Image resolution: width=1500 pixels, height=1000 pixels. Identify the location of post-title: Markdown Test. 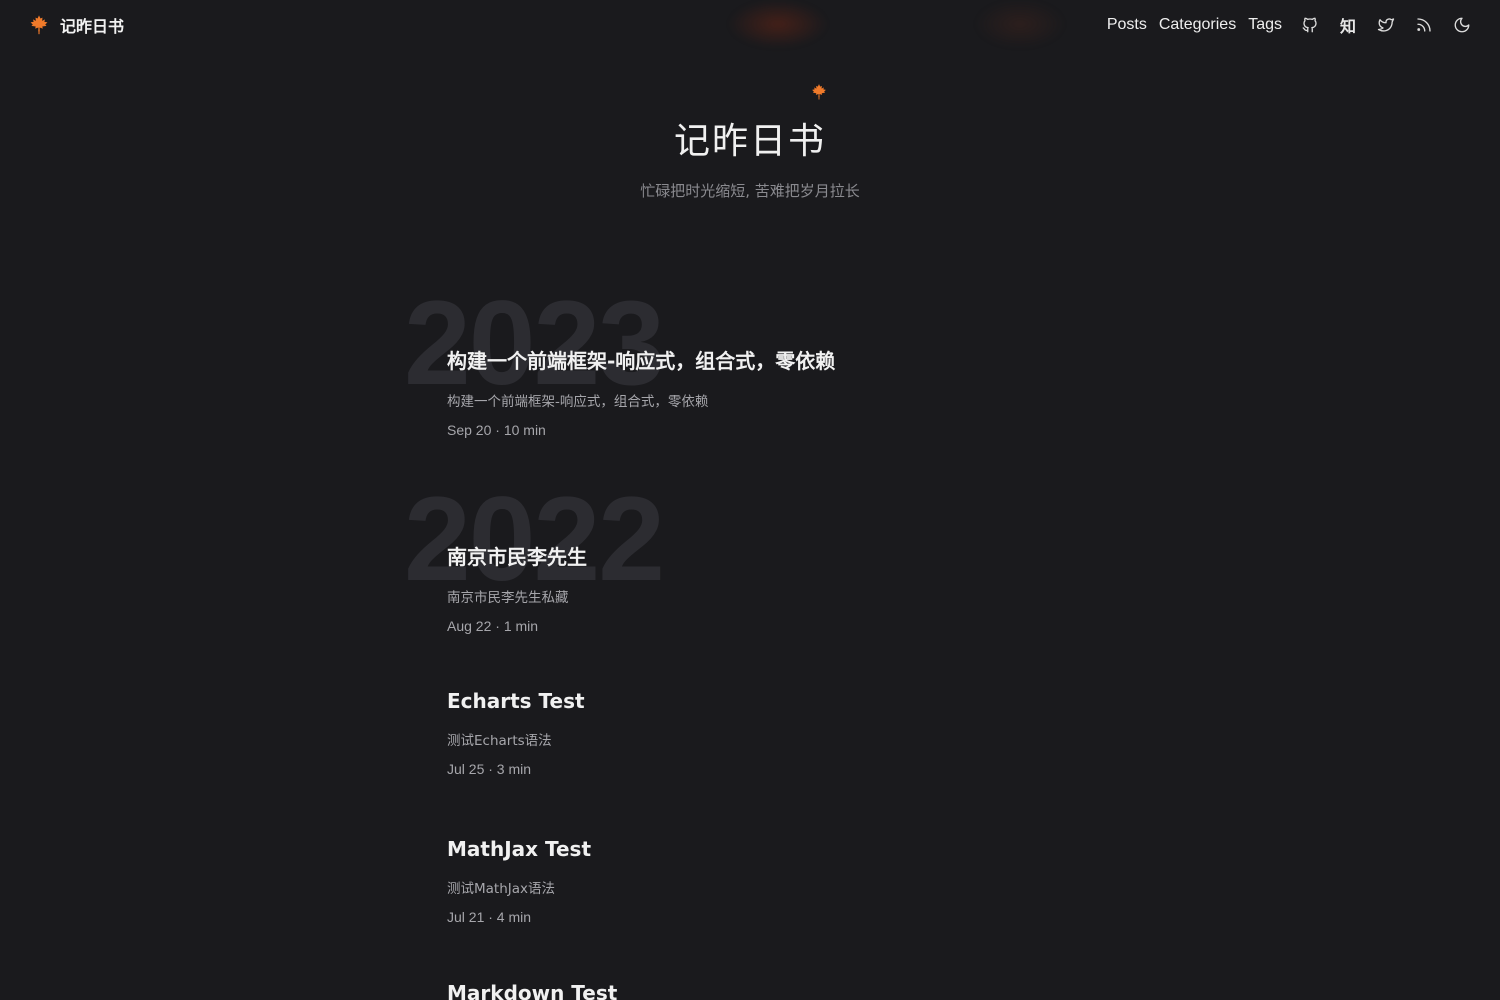
(532, 990).